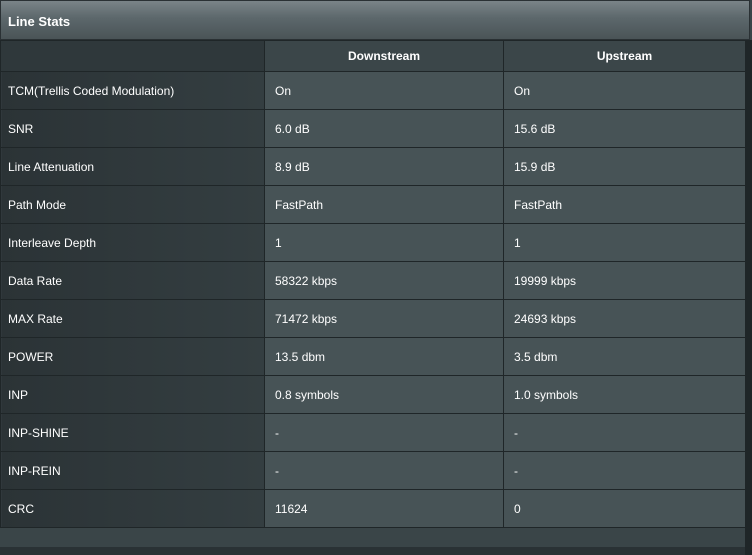 Image resolution: width=752 pixels, height=555 pixels. I want to click on upstream-value: 15.9 dB, so click(624, 166).